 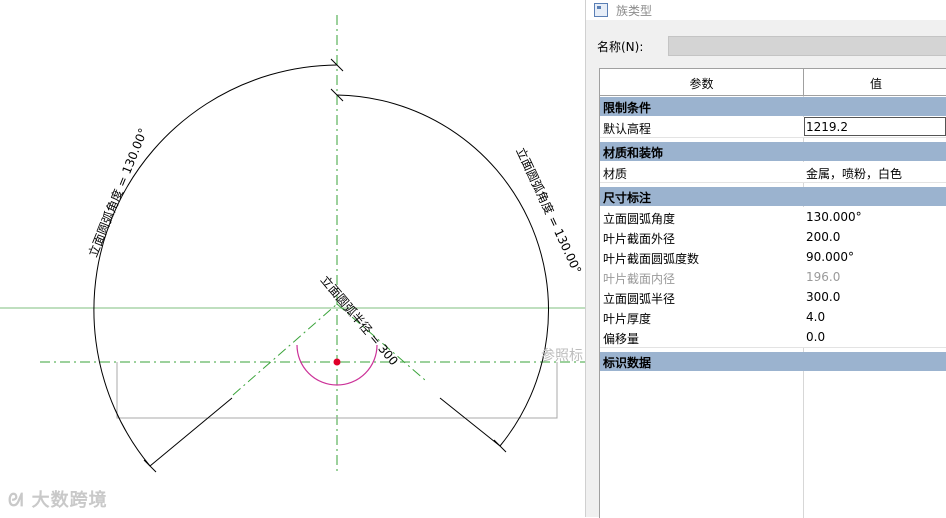 I want to click on column-header-value: 值, so click(x=875, y=83).